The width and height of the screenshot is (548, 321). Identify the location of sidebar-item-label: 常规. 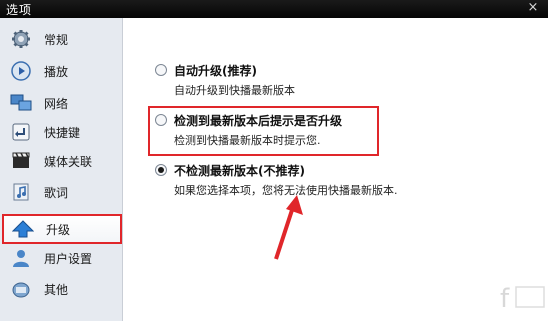
(56, 39).